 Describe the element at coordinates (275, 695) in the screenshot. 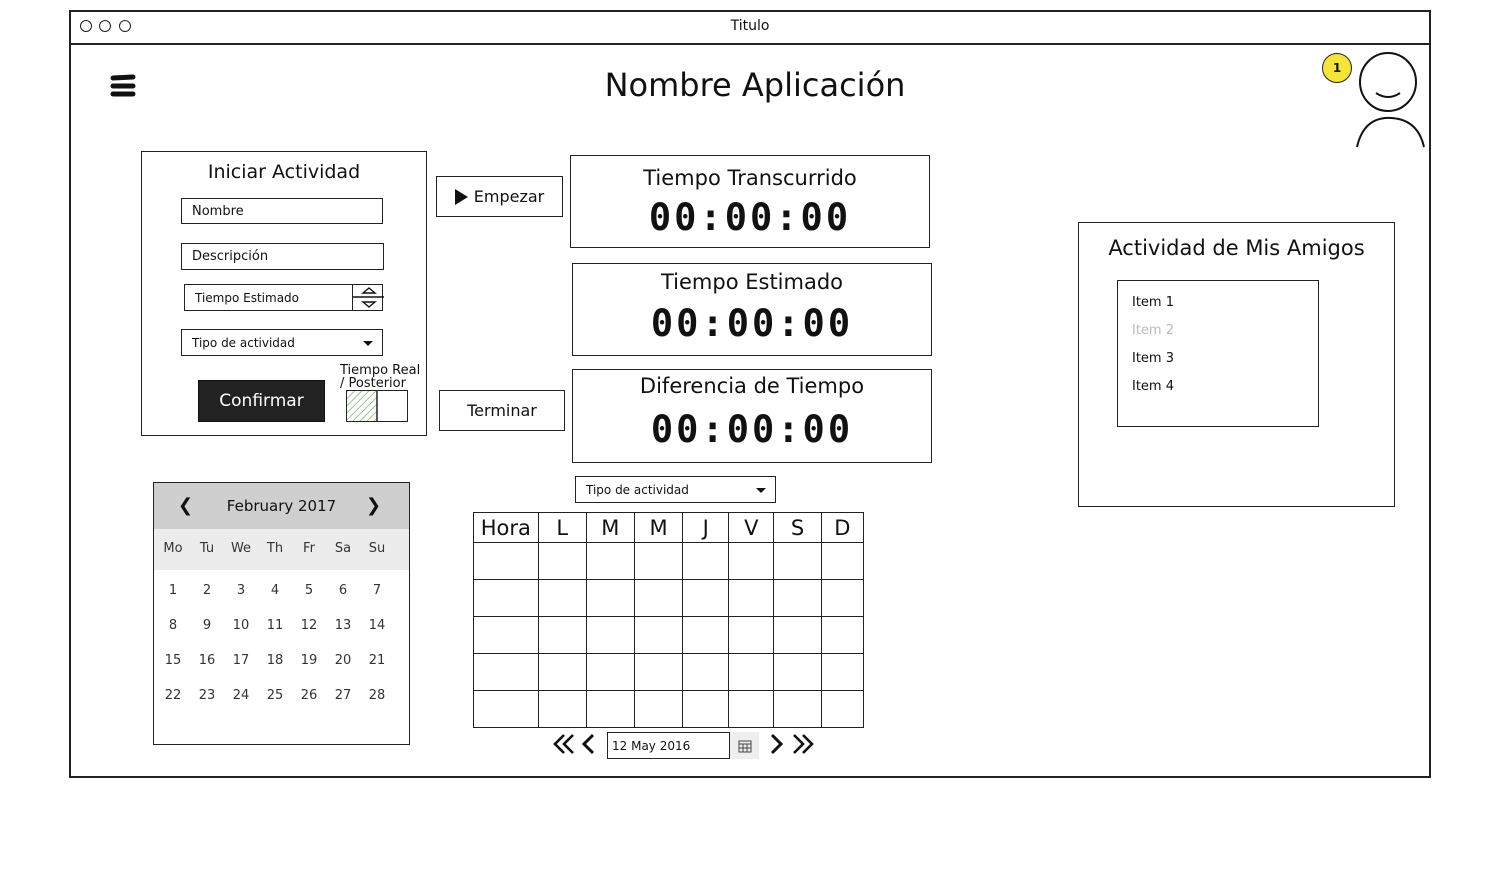

I see `calendar-day: 25` at that location.